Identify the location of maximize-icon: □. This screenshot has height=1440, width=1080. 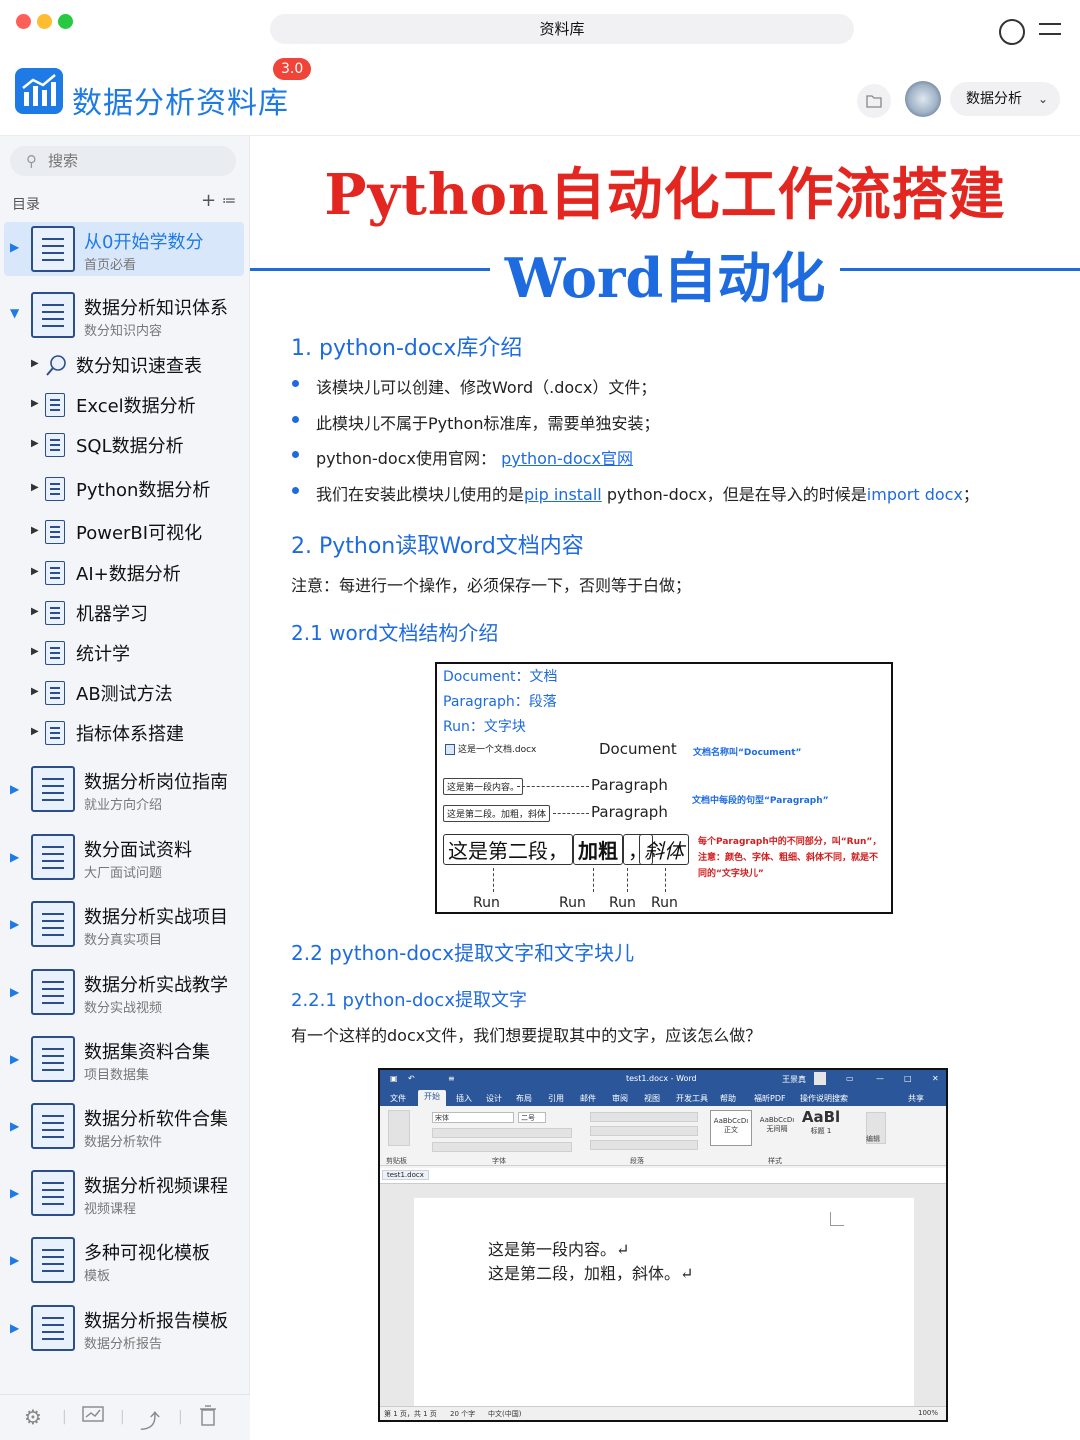
(908, 1078).